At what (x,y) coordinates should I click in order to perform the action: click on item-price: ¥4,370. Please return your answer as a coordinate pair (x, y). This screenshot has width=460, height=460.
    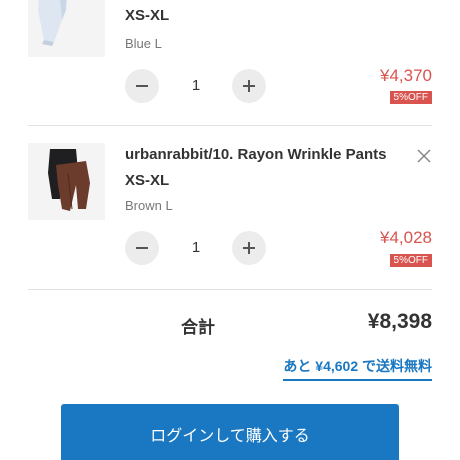
    Looking at the image, I should click on (406, 75).